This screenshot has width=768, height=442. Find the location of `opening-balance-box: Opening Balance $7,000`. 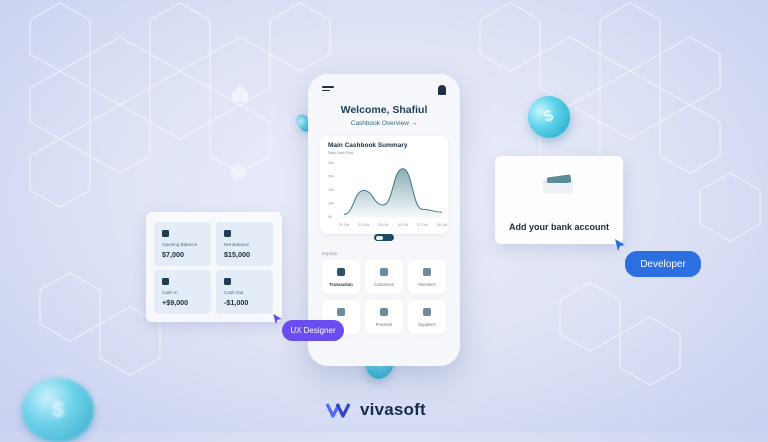

opening-balance-box: Opening Balance $7,000 is located at coordinates (182, 244).